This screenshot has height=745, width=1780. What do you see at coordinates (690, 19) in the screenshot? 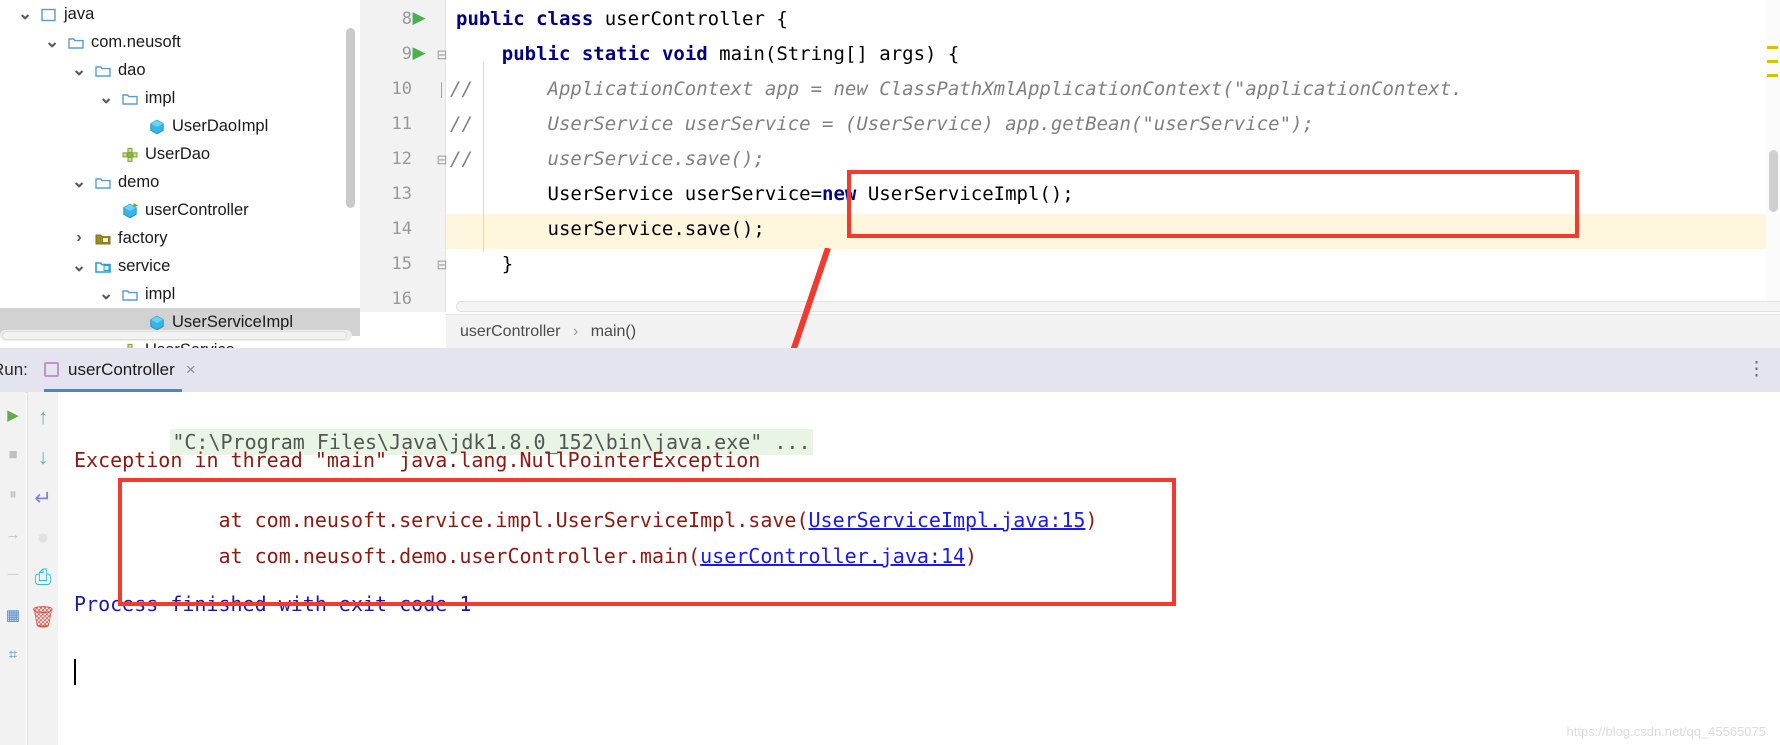
I see `code-token: userController {` at bounding box center [690, 19].